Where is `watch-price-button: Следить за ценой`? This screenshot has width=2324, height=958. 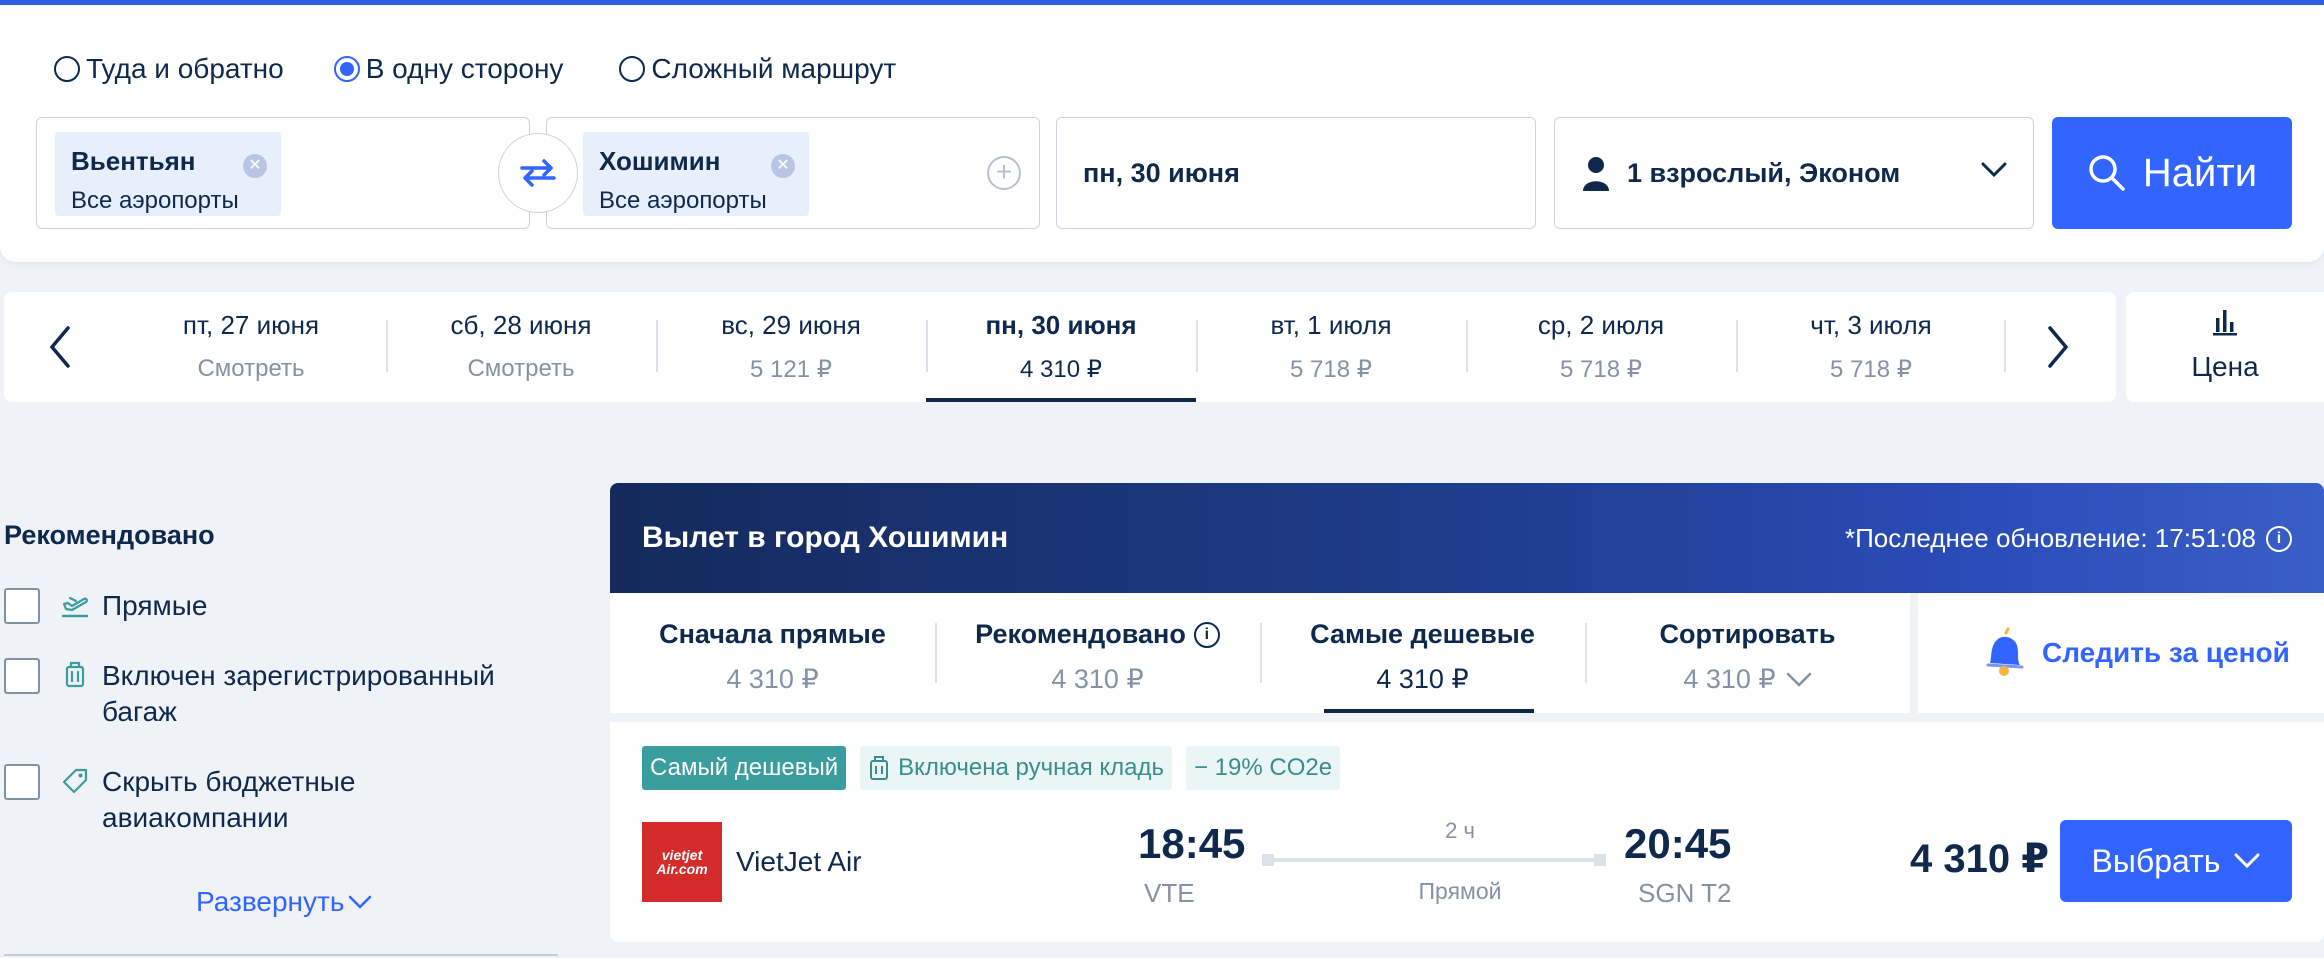
watch-price-button: Следить за ценой is located at coordinates (2121, 653).